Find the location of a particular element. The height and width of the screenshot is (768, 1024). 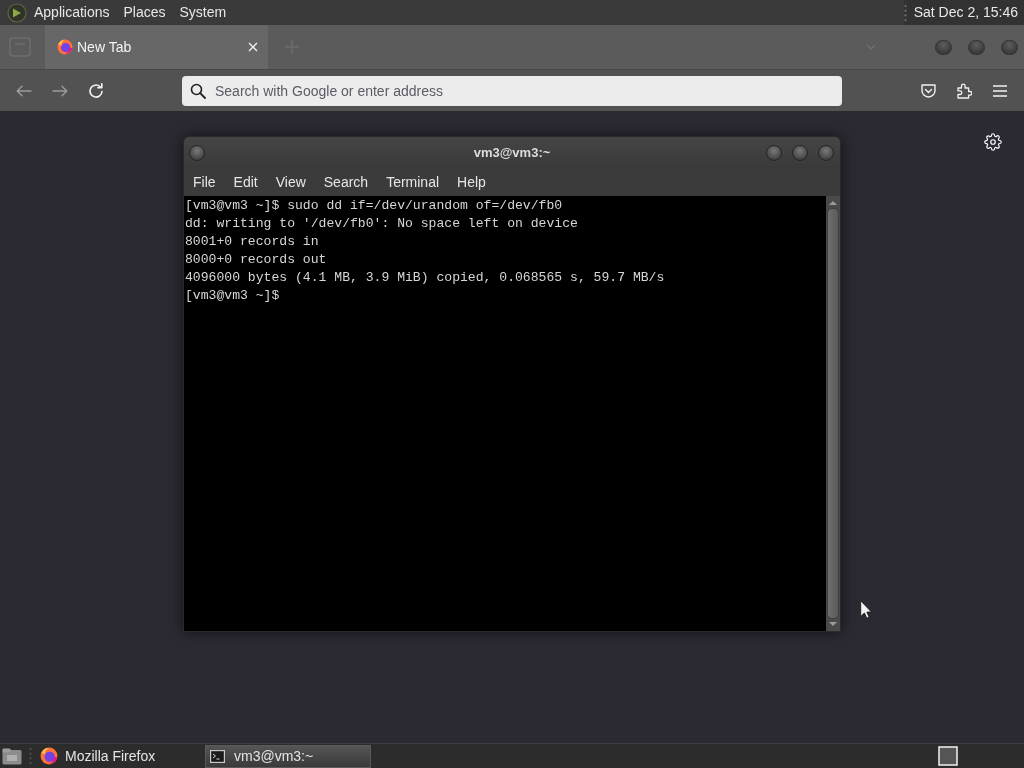

workspace-icon is located at coordinates (948, 756).